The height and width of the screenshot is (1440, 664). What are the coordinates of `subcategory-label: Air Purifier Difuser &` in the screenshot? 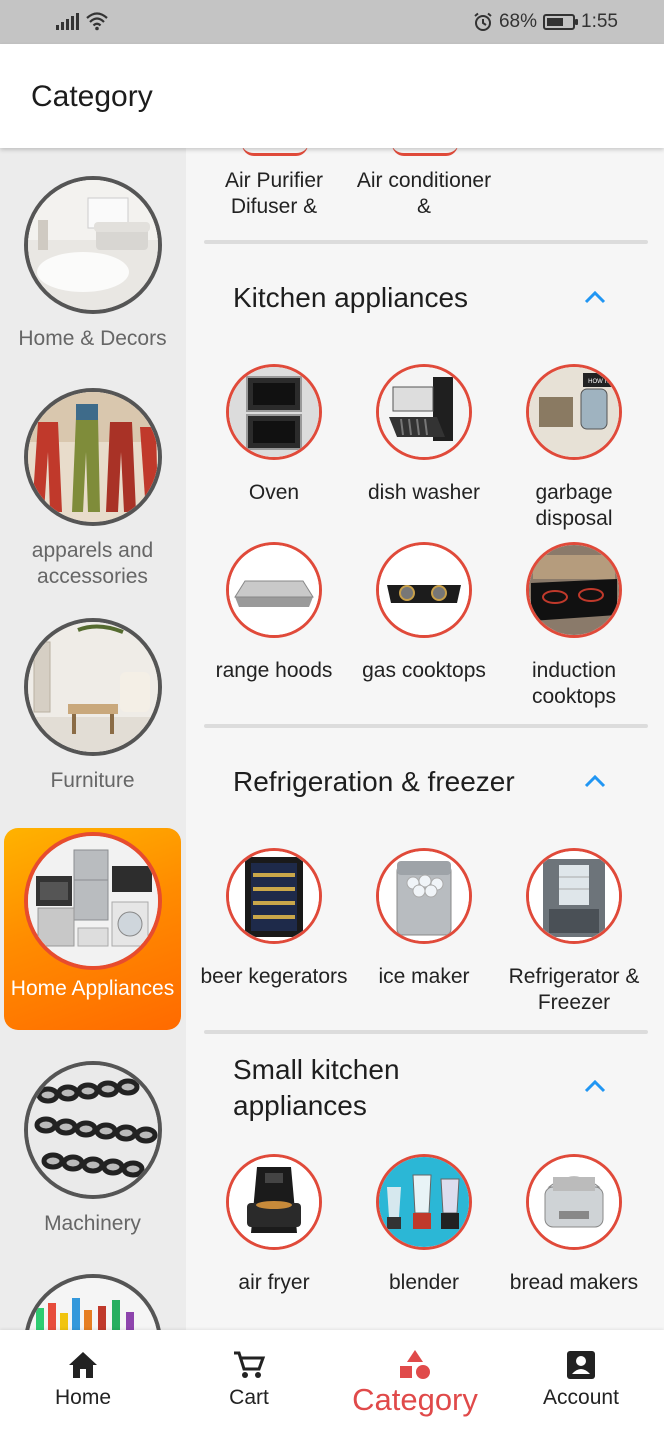 It's located at (274, 193).